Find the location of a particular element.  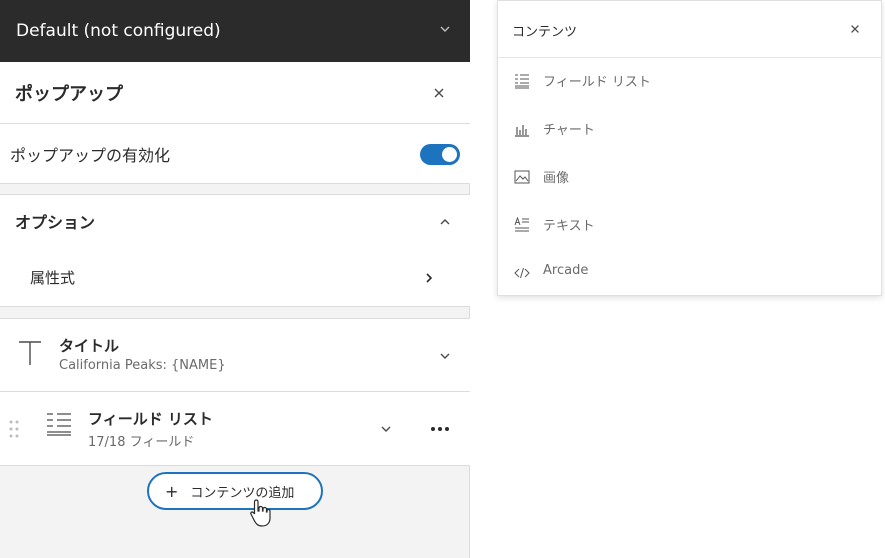

menu-item-label: テキスト is located at coordinates (569, 226).